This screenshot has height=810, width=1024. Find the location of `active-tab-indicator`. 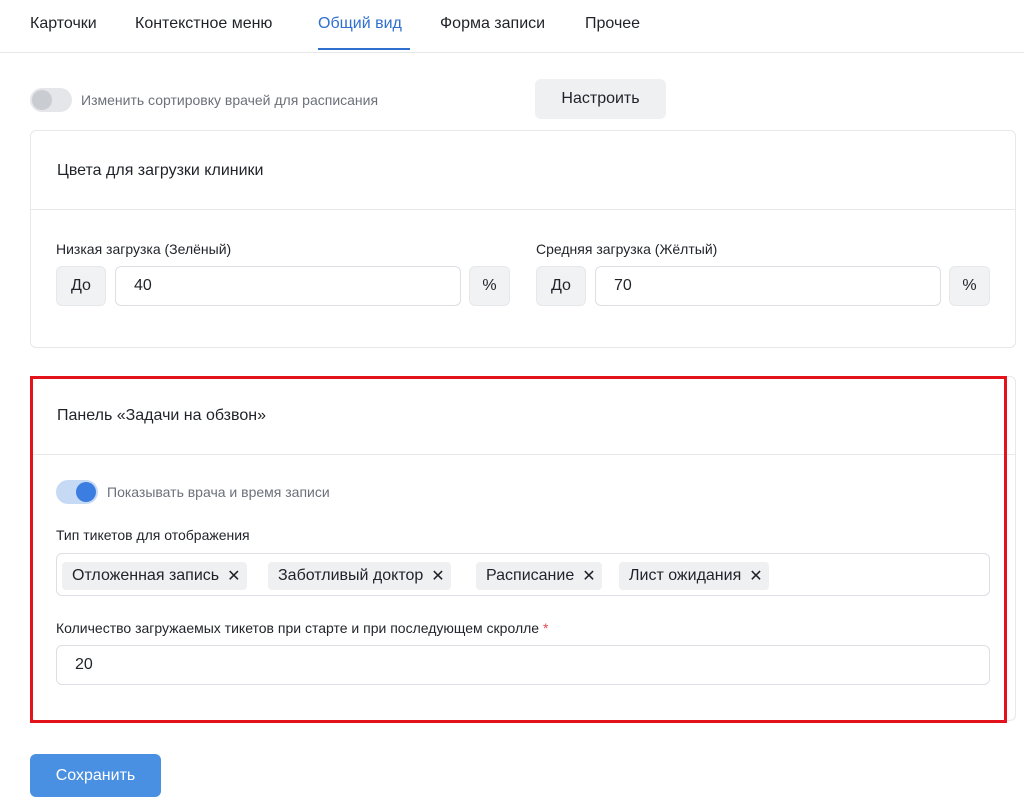

active-tab-indicator is located at coordinates (364, 49).